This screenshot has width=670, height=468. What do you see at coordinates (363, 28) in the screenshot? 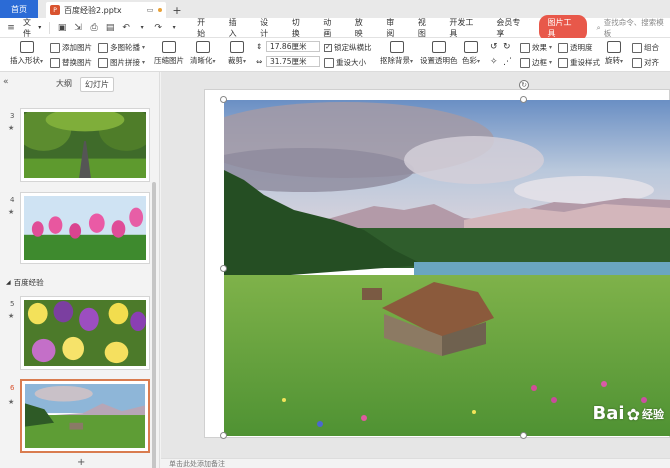
I see `menu-slideshow: 放映` at bounding box center [363, 28].